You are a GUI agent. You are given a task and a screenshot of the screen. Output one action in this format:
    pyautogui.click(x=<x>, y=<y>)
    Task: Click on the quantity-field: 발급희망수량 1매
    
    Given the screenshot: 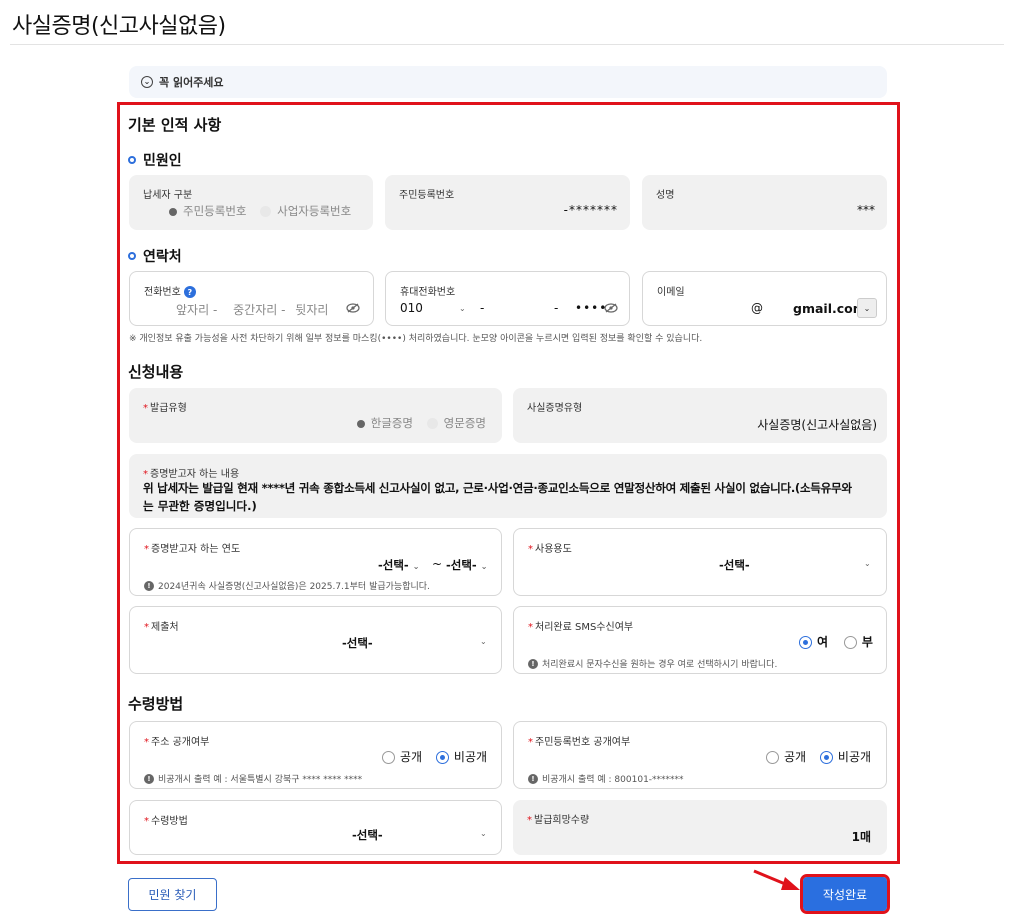 What is the action you would take?
    pyautogui.click(x=700, y=827)
    